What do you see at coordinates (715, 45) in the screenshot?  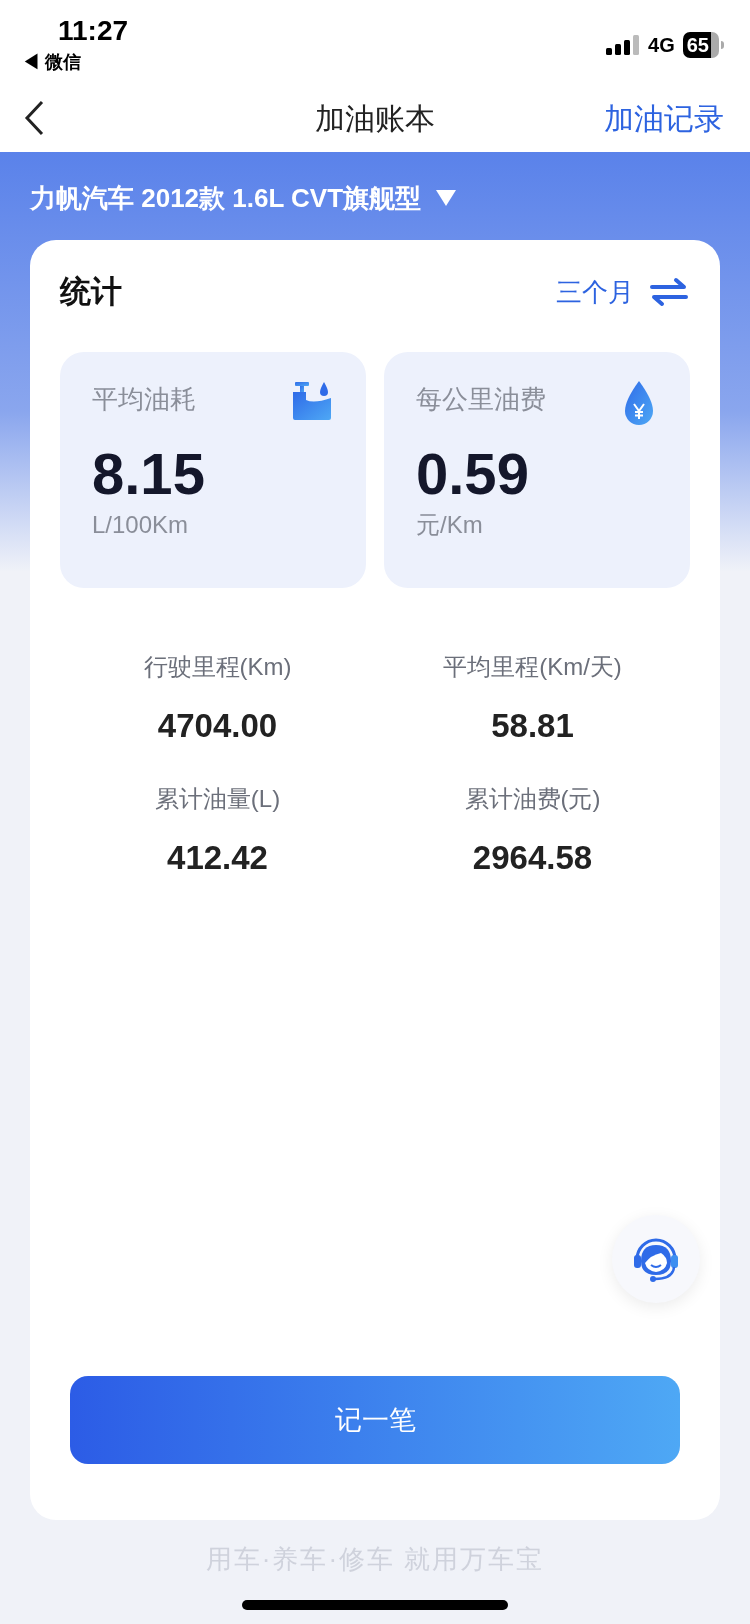 I see `battery-empty-part` at bounding box center [715, 45].